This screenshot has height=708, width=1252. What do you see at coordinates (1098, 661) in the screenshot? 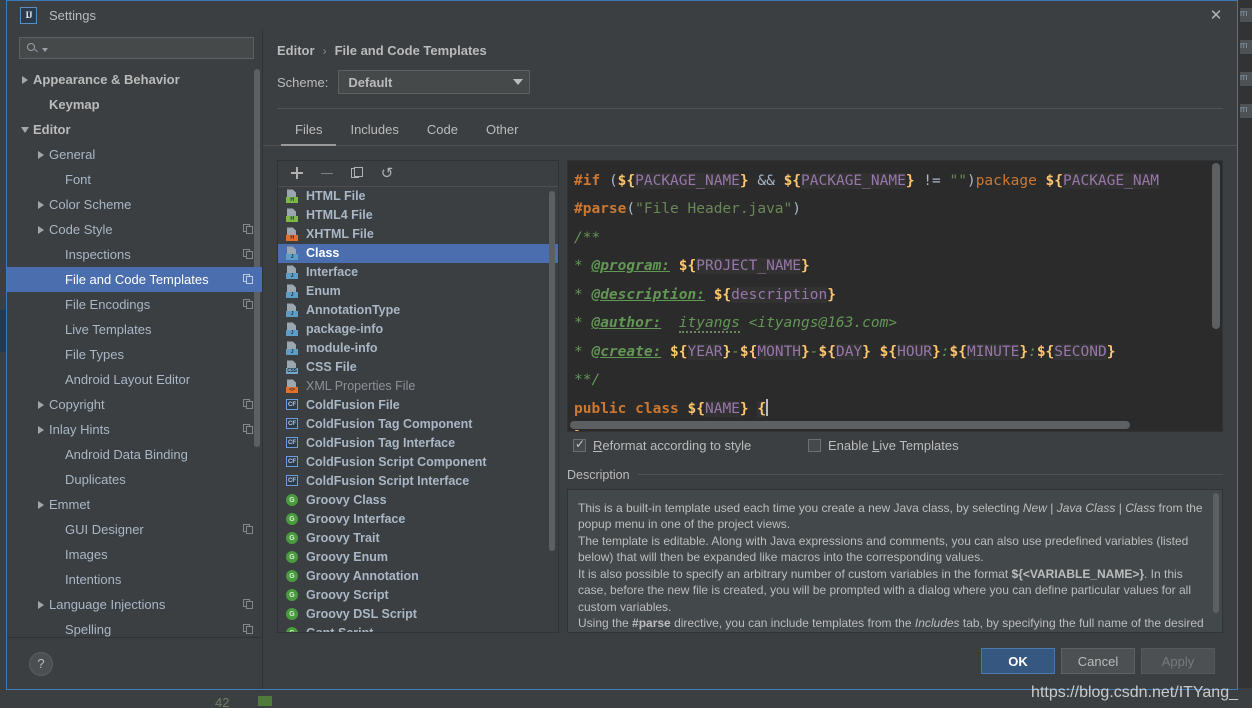
I see `cancel-button: Cancel` at bounding box center [1098, 661].